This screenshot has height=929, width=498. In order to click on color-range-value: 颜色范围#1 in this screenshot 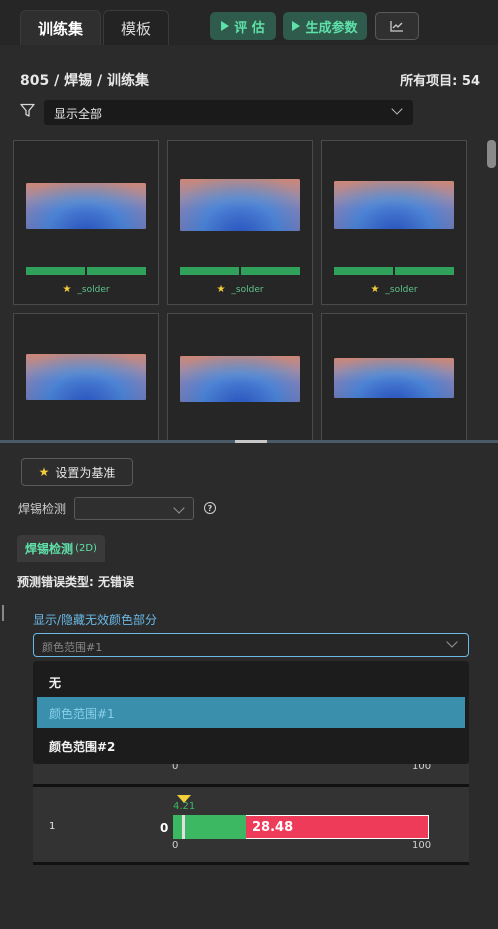, I will do `click(72, 647)`.